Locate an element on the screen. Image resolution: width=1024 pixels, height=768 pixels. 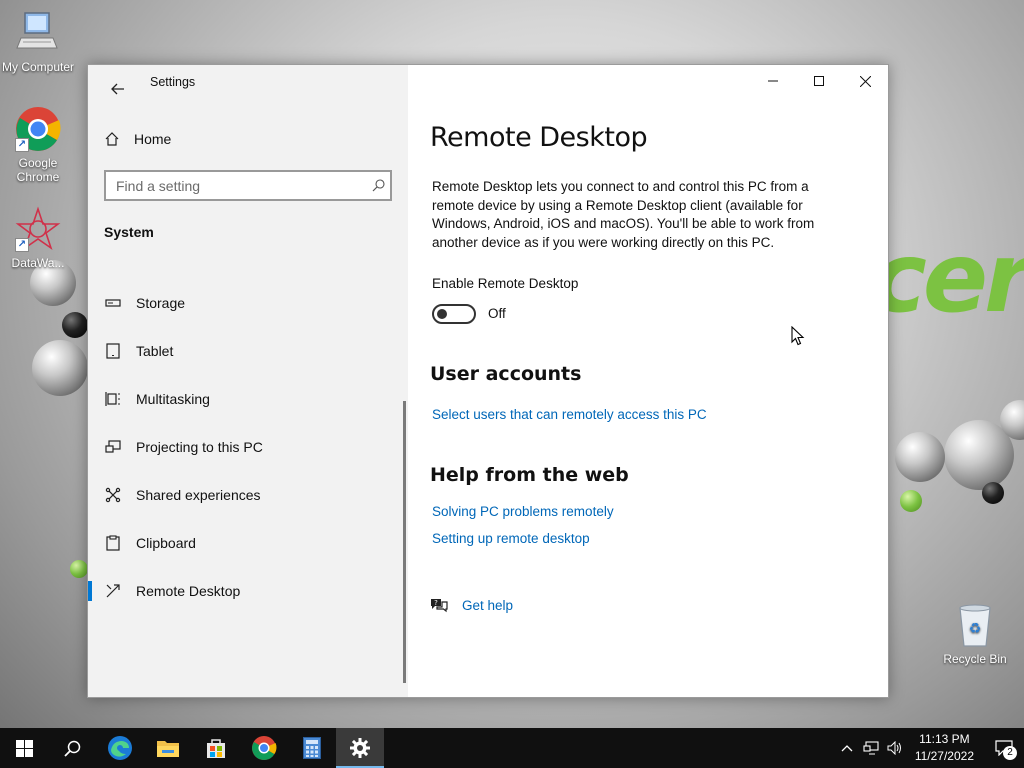
chrome-icon is located at coordinates (264, 748).